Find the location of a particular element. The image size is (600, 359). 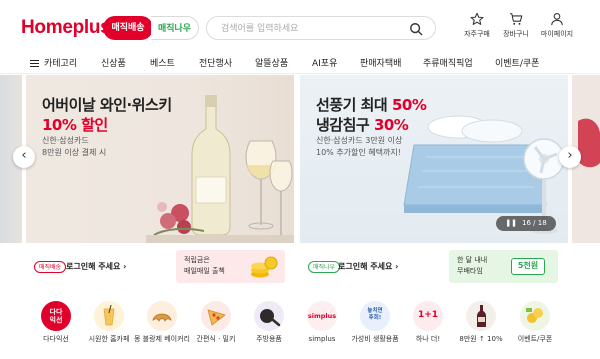

search-input is located at coordinates (311, 28).